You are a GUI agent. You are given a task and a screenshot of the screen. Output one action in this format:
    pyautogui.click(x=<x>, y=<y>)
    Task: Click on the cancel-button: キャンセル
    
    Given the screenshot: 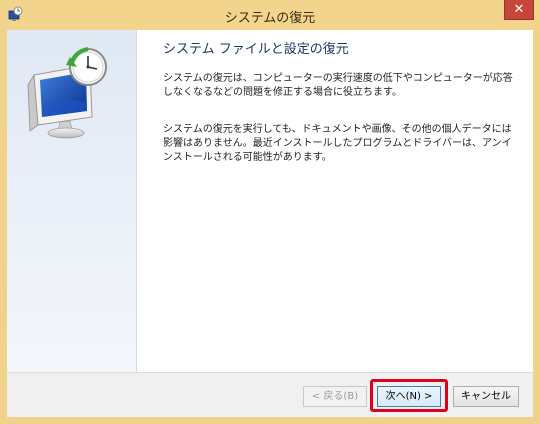 What is the action you would take?
    pyautogui.click(x=486, y=396)
    